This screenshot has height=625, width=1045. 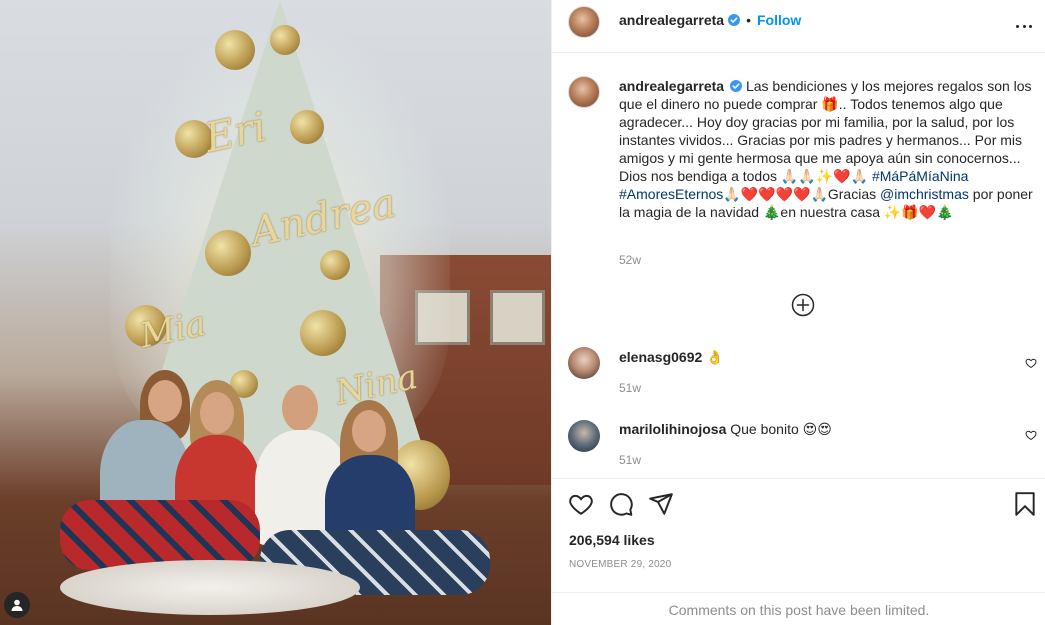 What do you see at coordinates (920, 176) in the screenshot?
I see `hashtag-link: #MáPáMíaNina` at bounding box center [920, 176].